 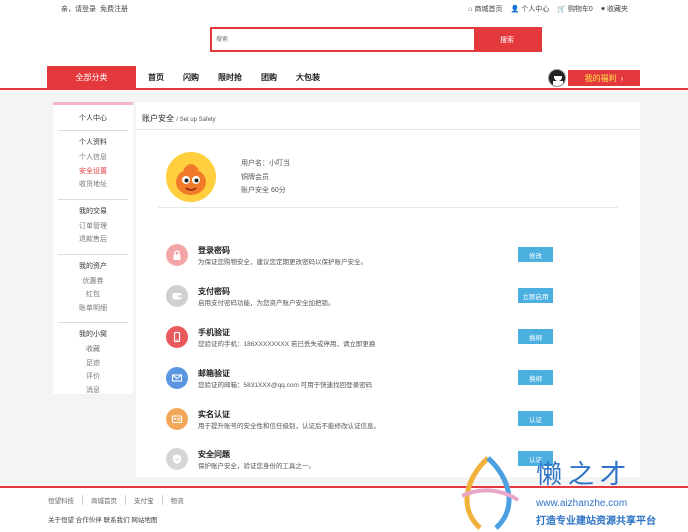 I want to click on welfare-area: 我的福利 ›, so click(x=594, y=78).